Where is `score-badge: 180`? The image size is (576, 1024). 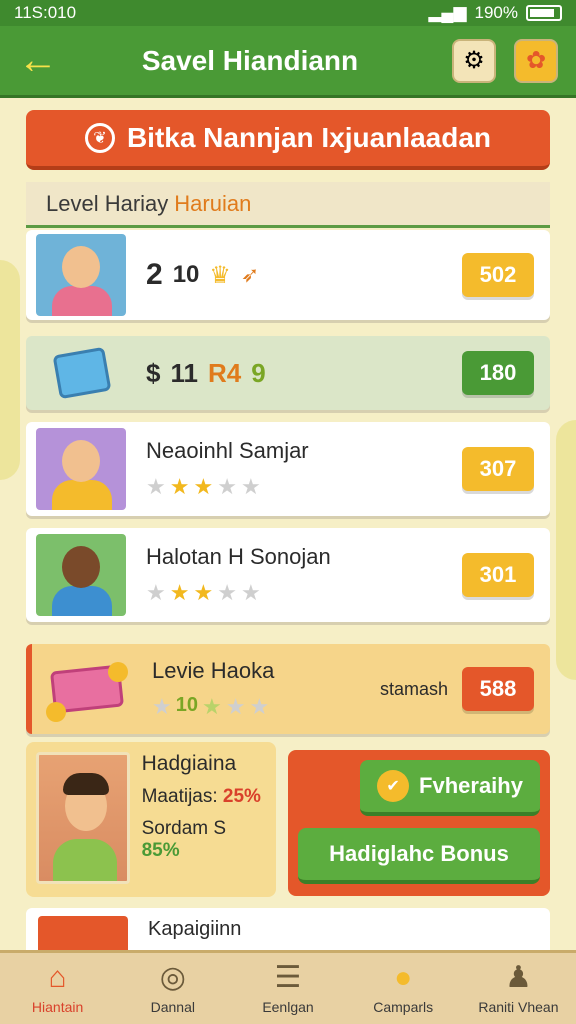
score-badge: 180 is located at coordinates (498, 373).